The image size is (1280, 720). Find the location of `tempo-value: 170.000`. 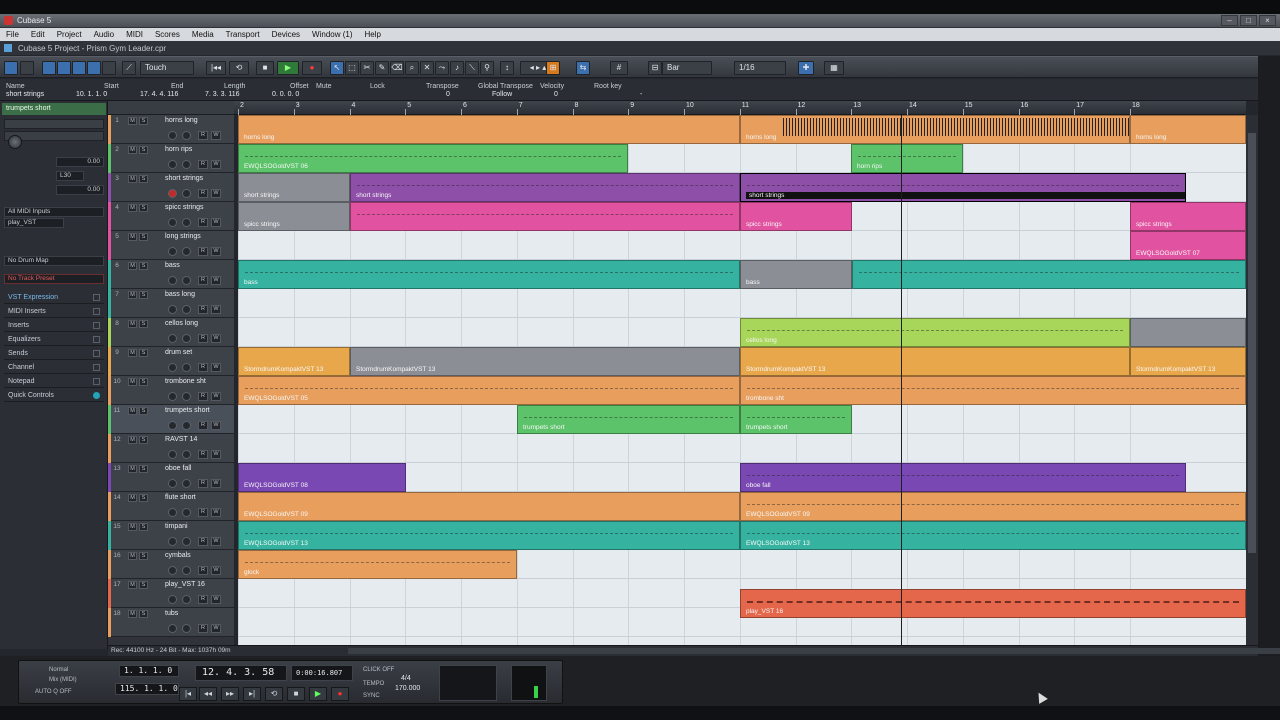

tempo-value: 170.000 is located at coordinates (407, 688).